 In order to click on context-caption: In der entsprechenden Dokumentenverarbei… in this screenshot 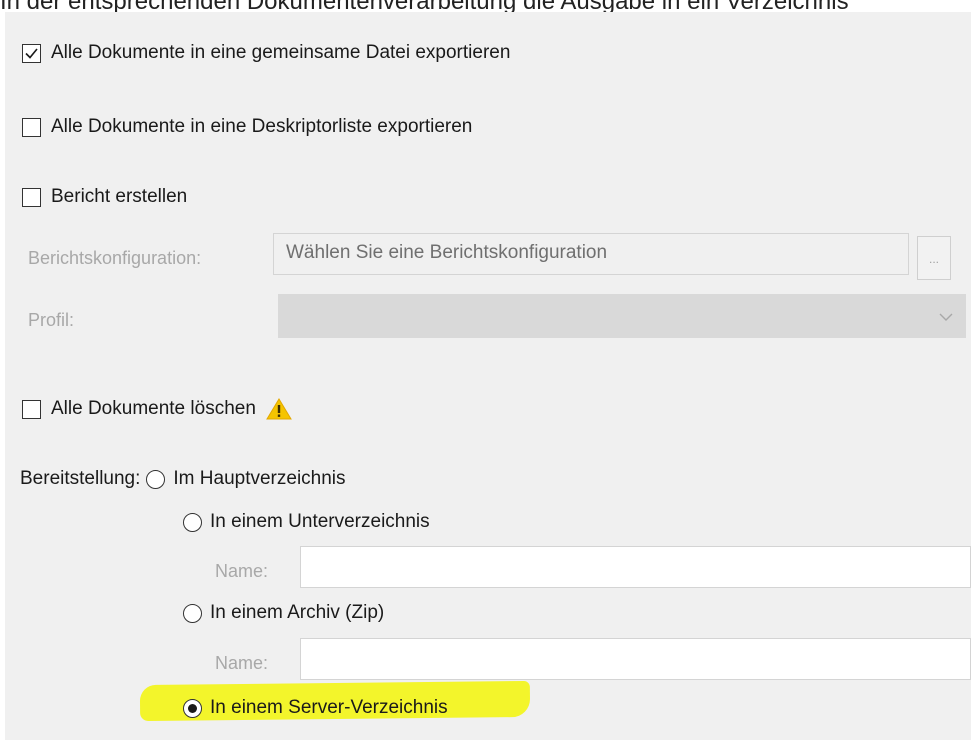, I will do `click(485, 6)`.